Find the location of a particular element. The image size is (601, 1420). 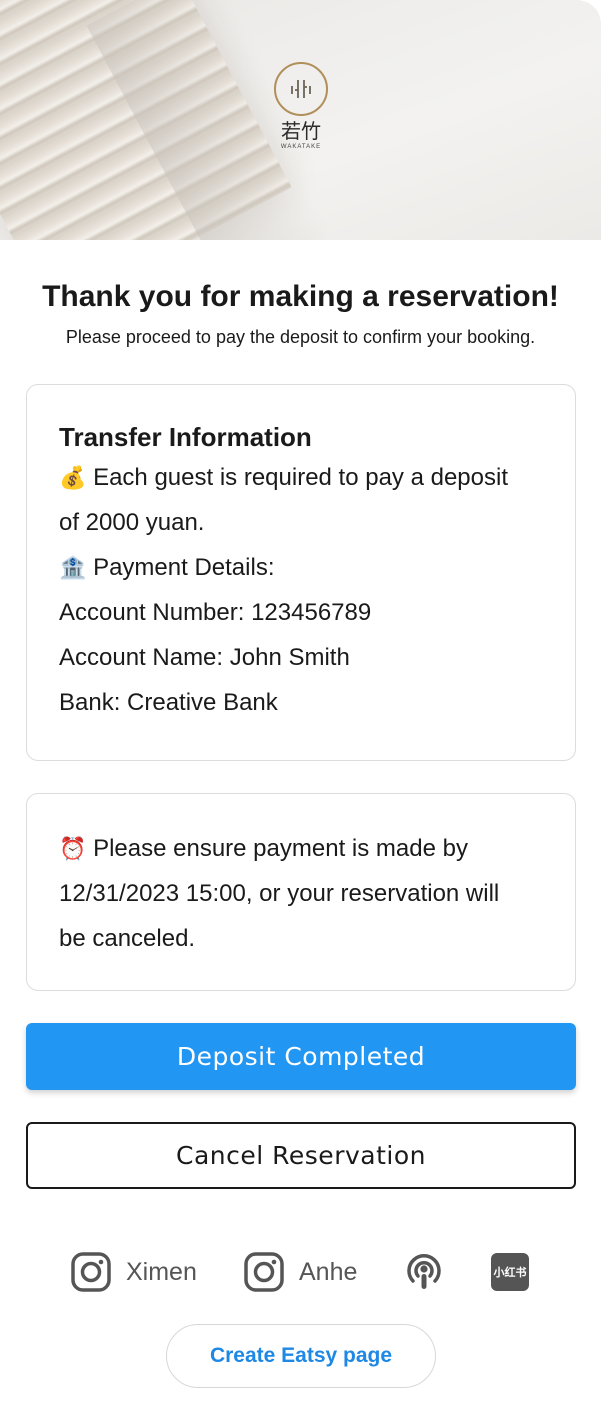

podcast-icon is located at coordinates (424, 1271).